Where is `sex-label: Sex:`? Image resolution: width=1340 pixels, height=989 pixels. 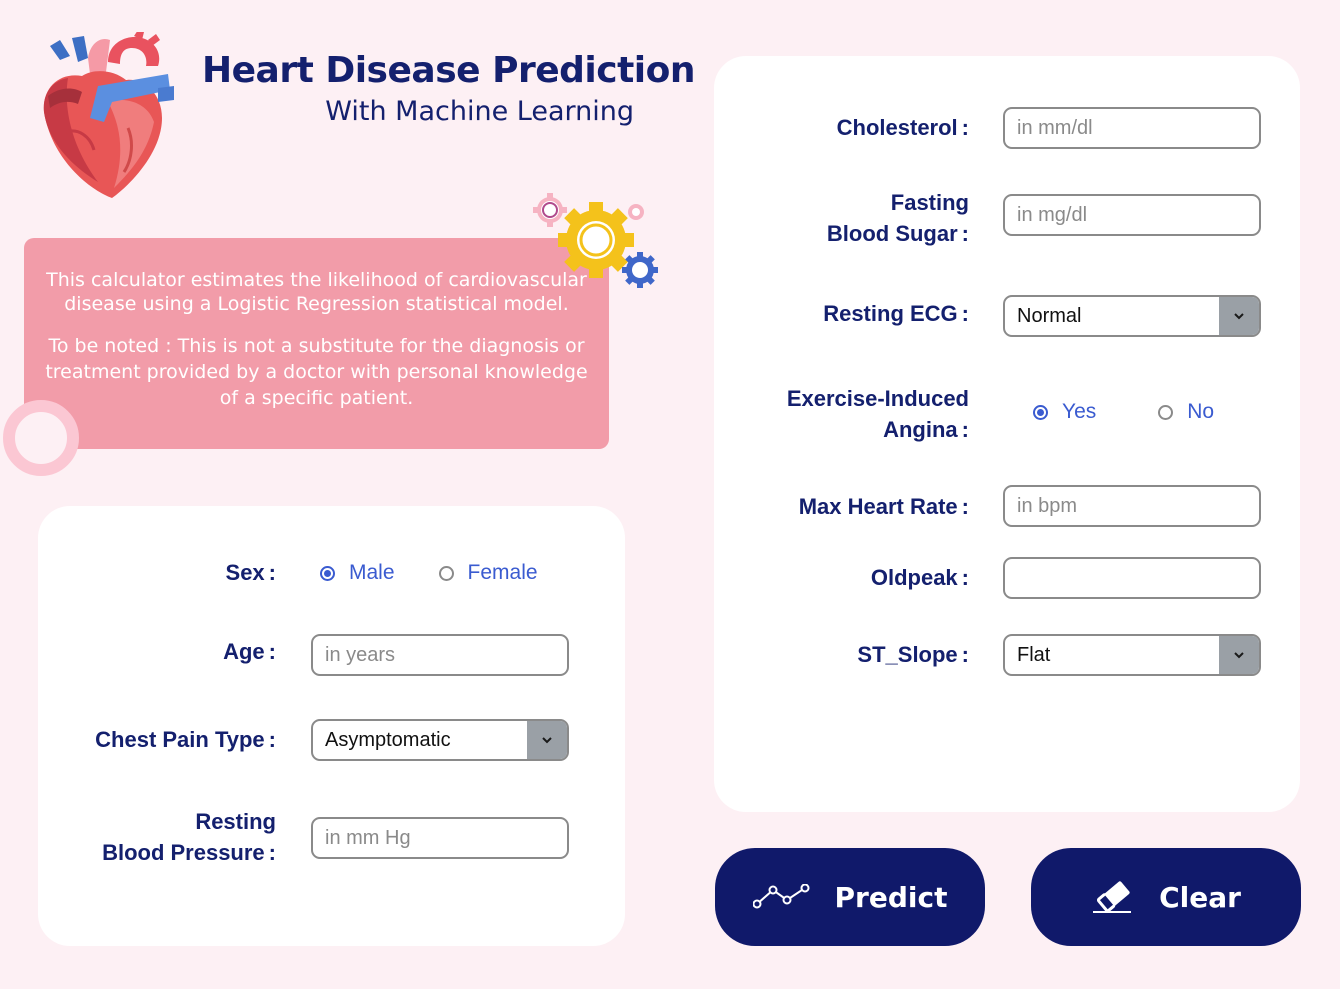
sex-label: Sex: is located at coordinates (250, 572).